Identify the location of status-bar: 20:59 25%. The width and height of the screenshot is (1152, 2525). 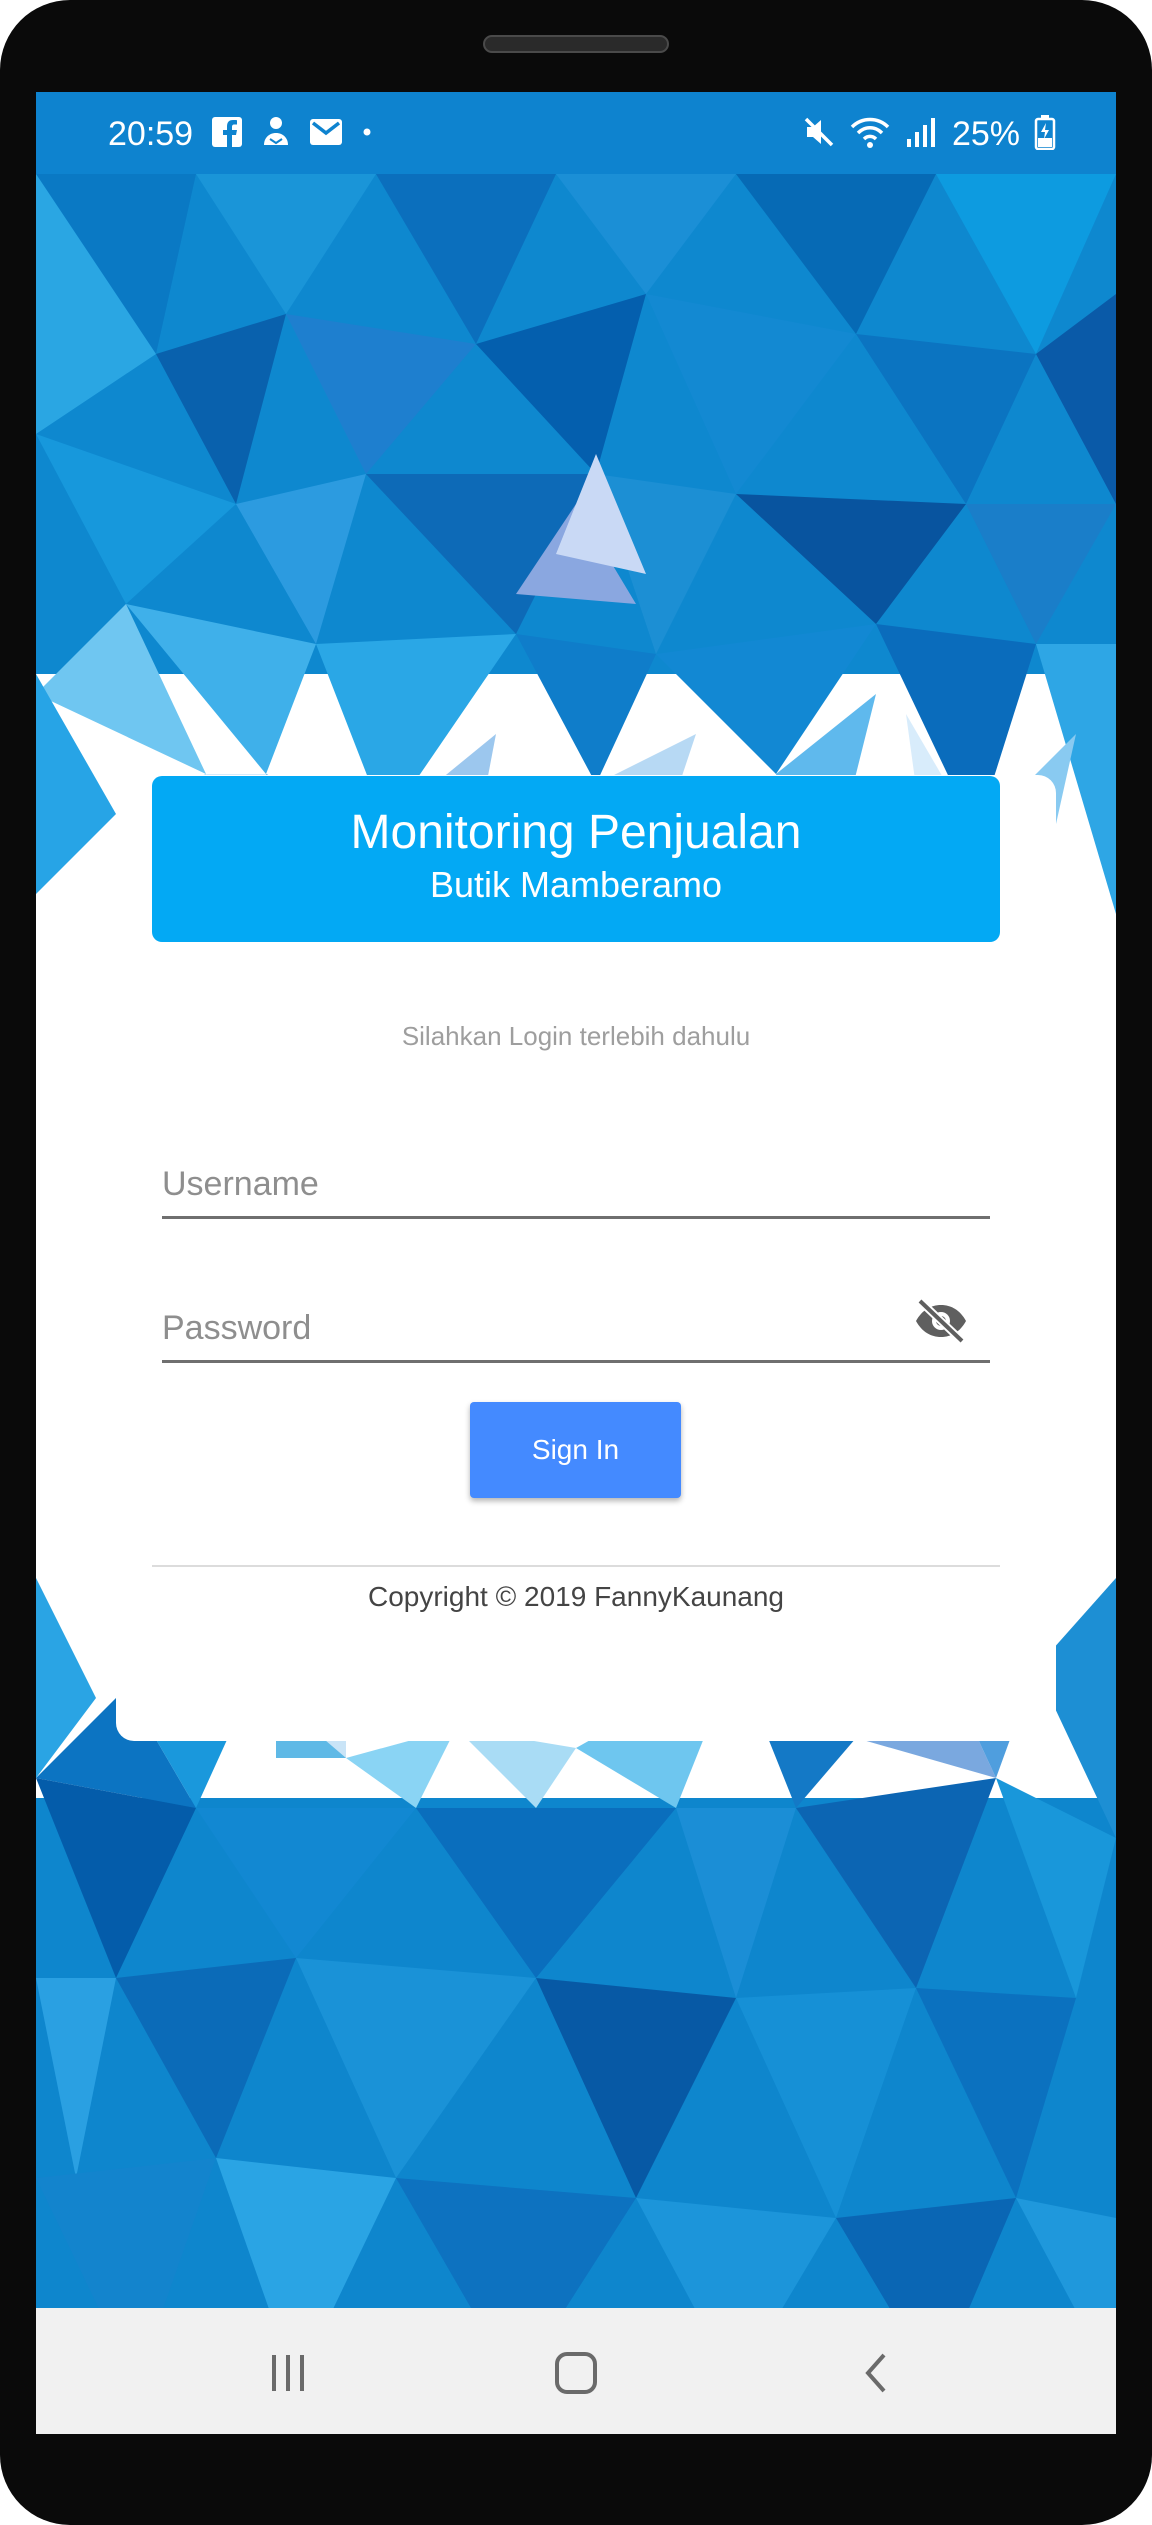
(576, 133).